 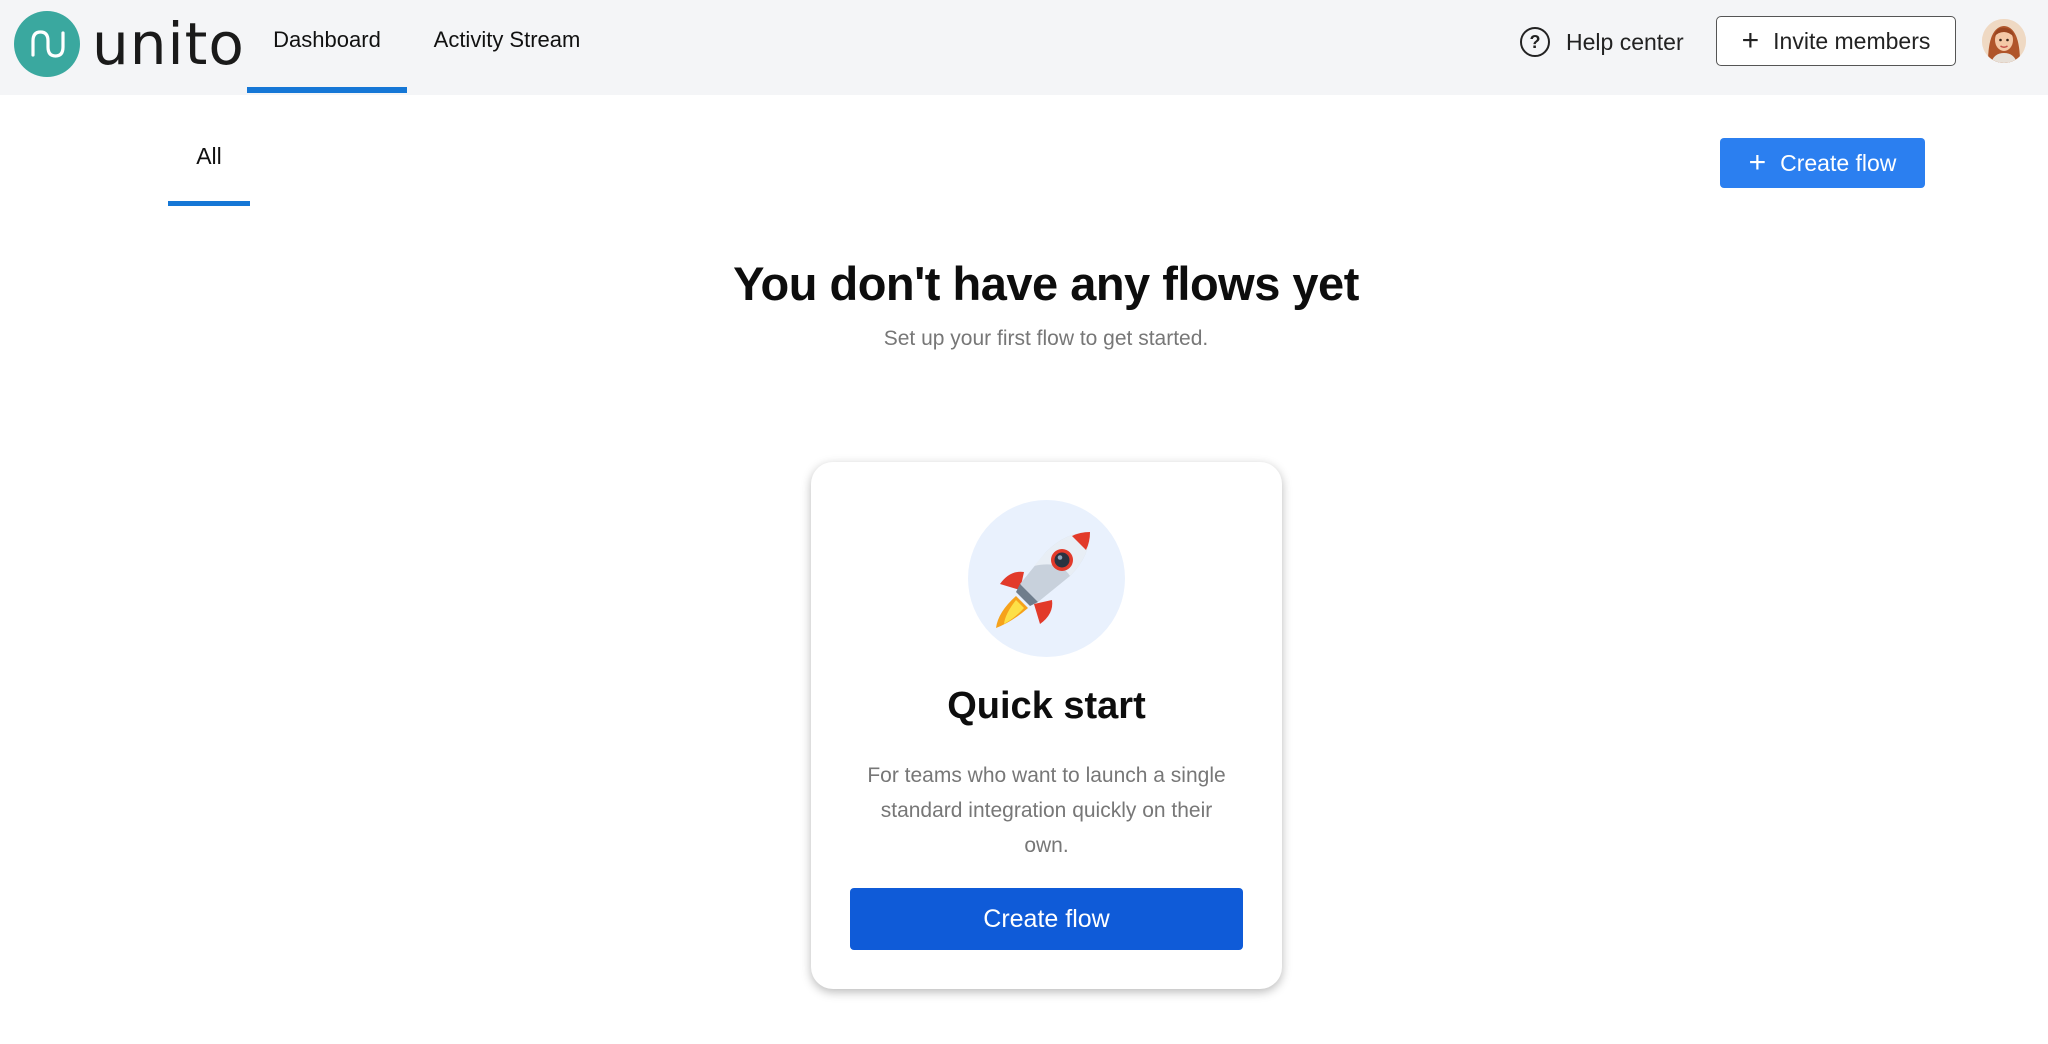 What do you see at coordinates (209, 156) in the screenshot?
I see `tab-all-label: All` at bounding box center [209, 156].